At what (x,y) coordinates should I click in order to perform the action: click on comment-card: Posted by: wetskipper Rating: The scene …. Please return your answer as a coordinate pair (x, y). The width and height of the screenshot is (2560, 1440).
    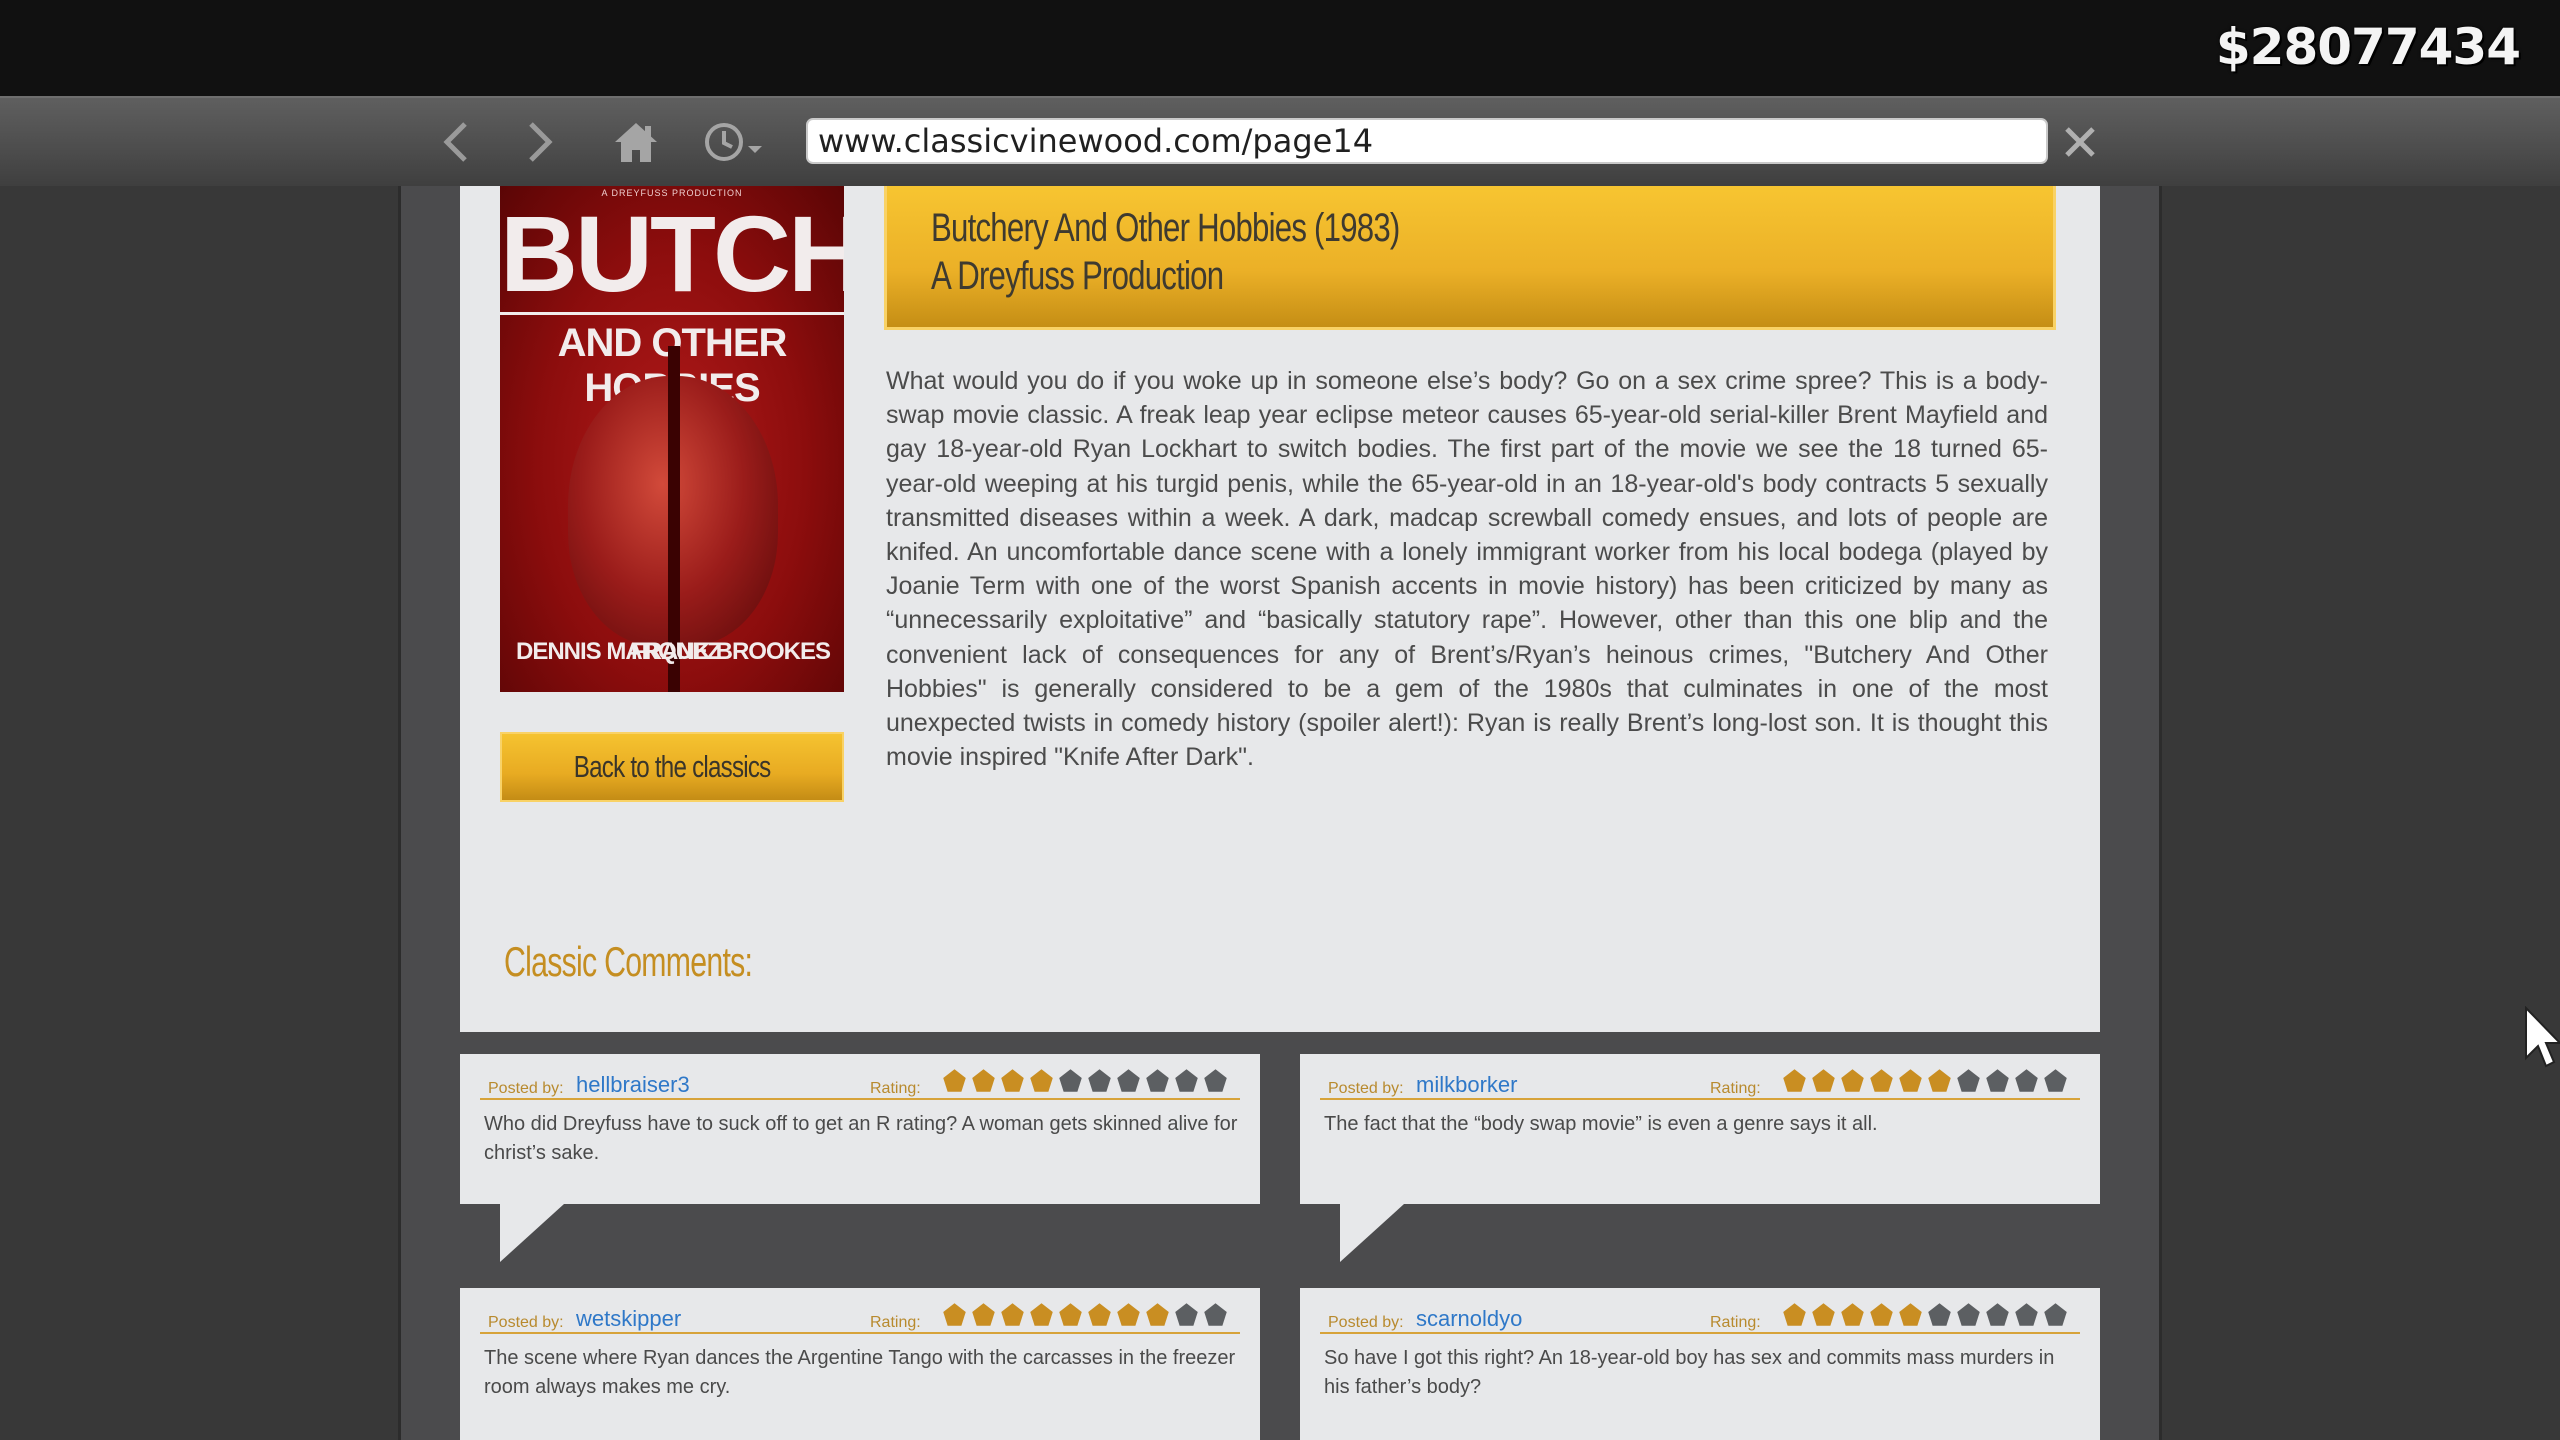
    Looking at the image, I should click on (860, 1364).